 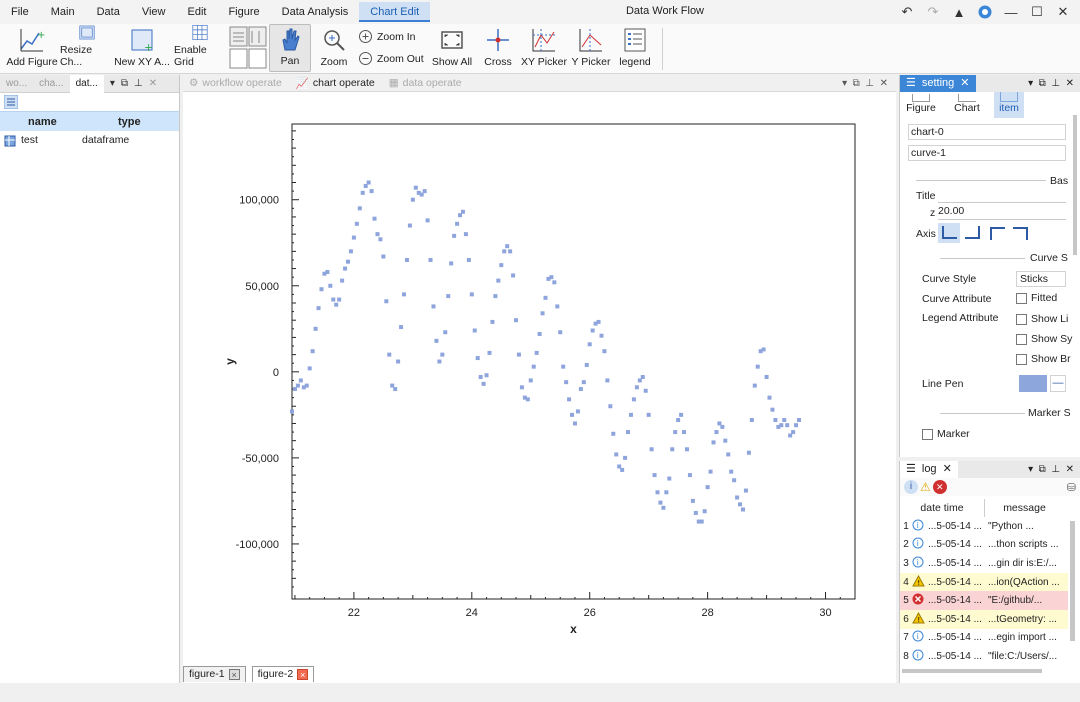 I want to click on title-input, so click(x=1002, y=195).